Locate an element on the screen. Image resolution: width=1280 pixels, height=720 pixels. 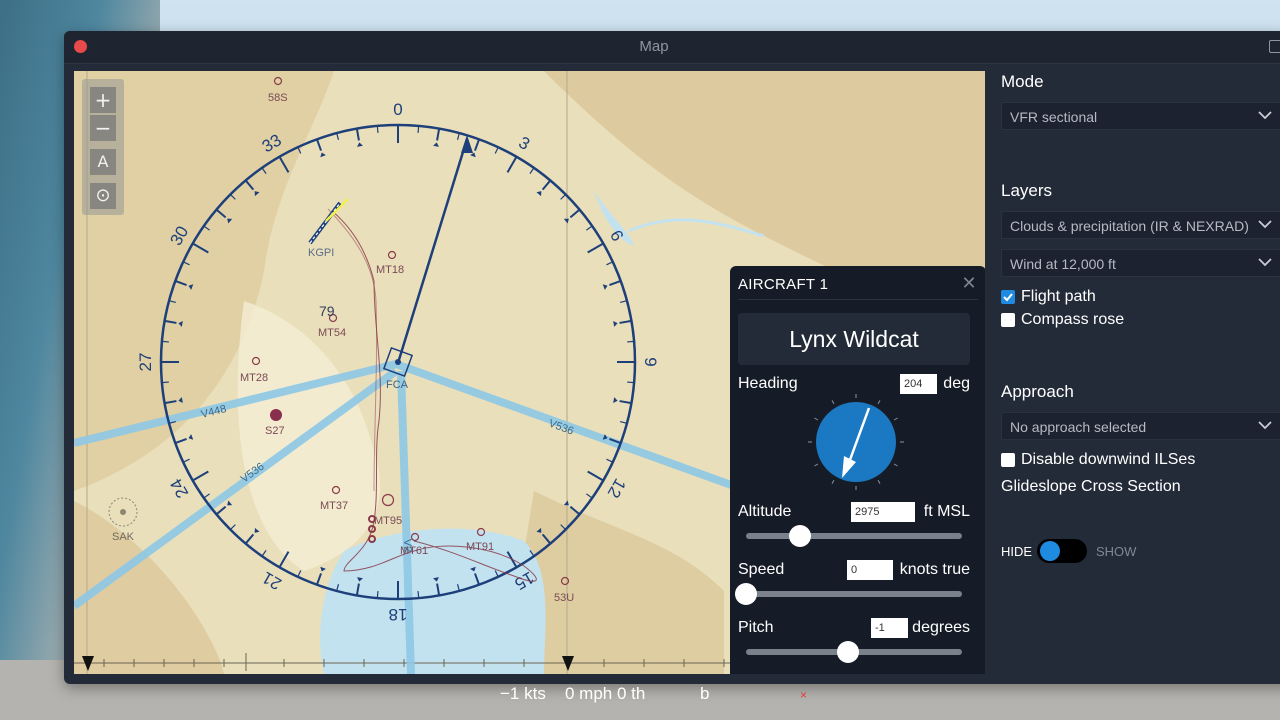
mode-select: VFR sectional is located at coordinates (1140, 116).